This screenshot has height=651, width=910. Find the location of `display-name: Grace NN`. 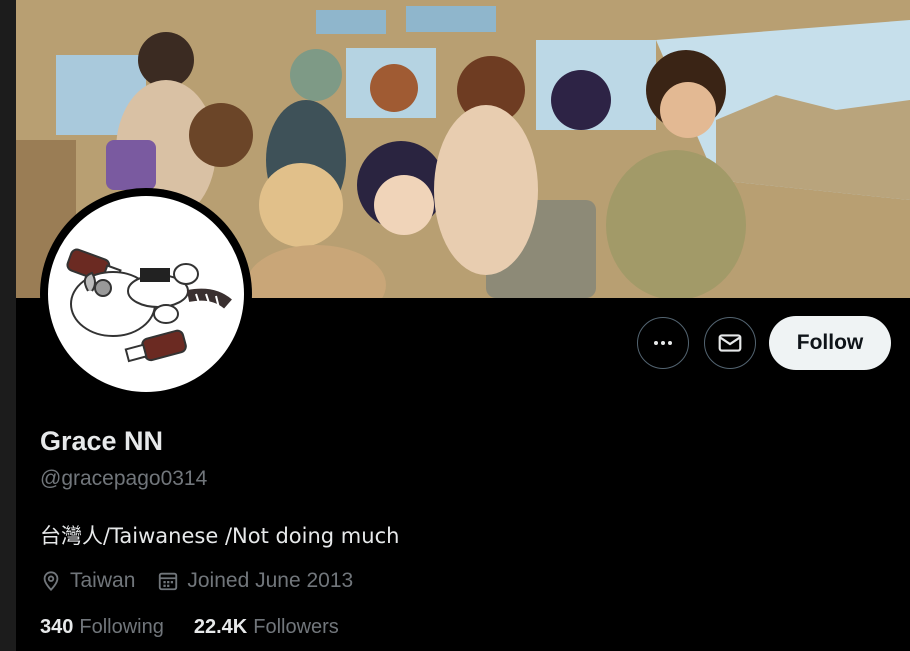

display-name: Grace NN is located at coordinates (102, 441).